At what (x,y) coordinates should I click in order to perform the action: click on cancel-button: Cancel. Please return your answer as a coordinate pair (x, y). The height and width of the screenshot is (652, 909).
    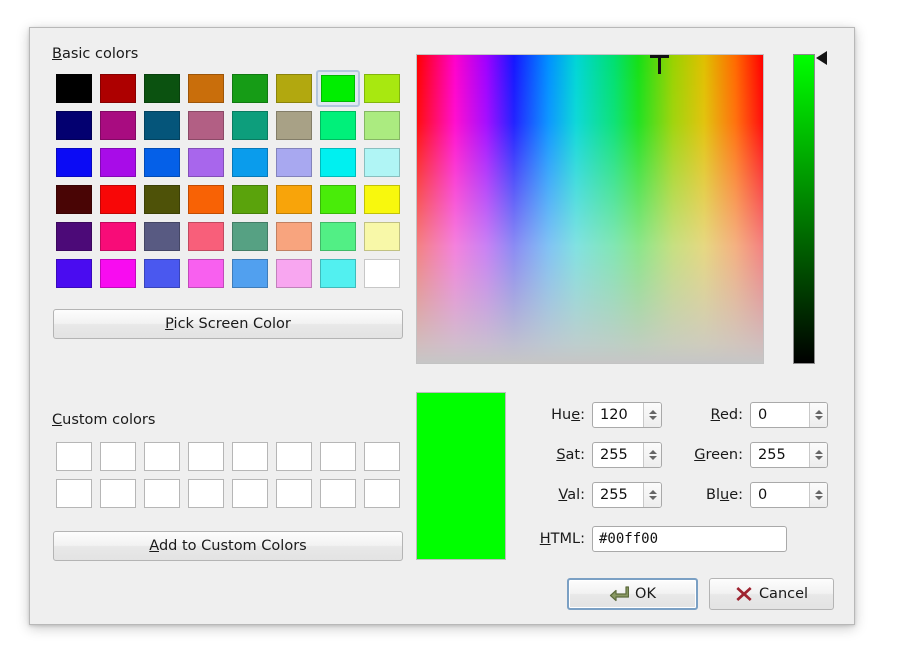
    Looking at the image, I should click on (771, 594).